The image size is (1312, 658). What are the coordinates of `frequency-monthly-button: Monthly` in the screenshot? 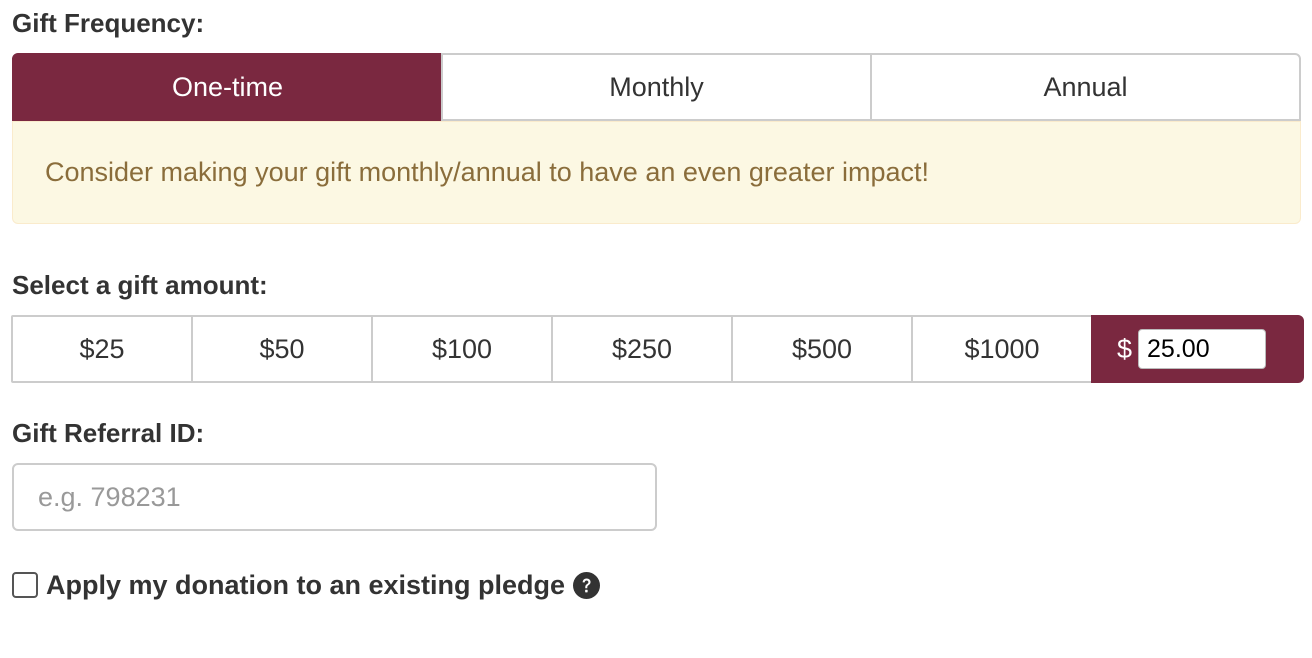 It's located at (656, 87).